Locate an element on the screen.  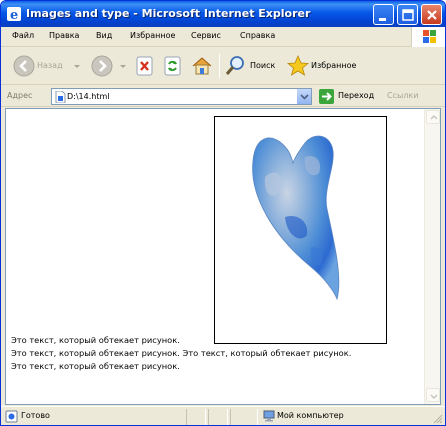
text-line-3: Это текст, который обтекает рисунок. is located at coordinates (95, 366).